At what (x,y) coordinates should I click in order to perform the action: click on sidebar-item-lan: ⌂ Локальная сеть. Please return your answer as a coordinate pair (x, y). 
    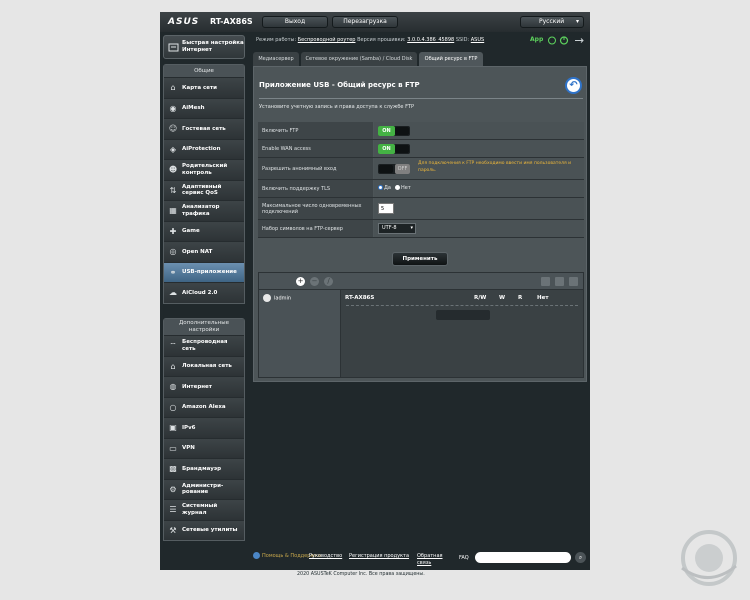
    Looking at the image, I should click on (204, 365).